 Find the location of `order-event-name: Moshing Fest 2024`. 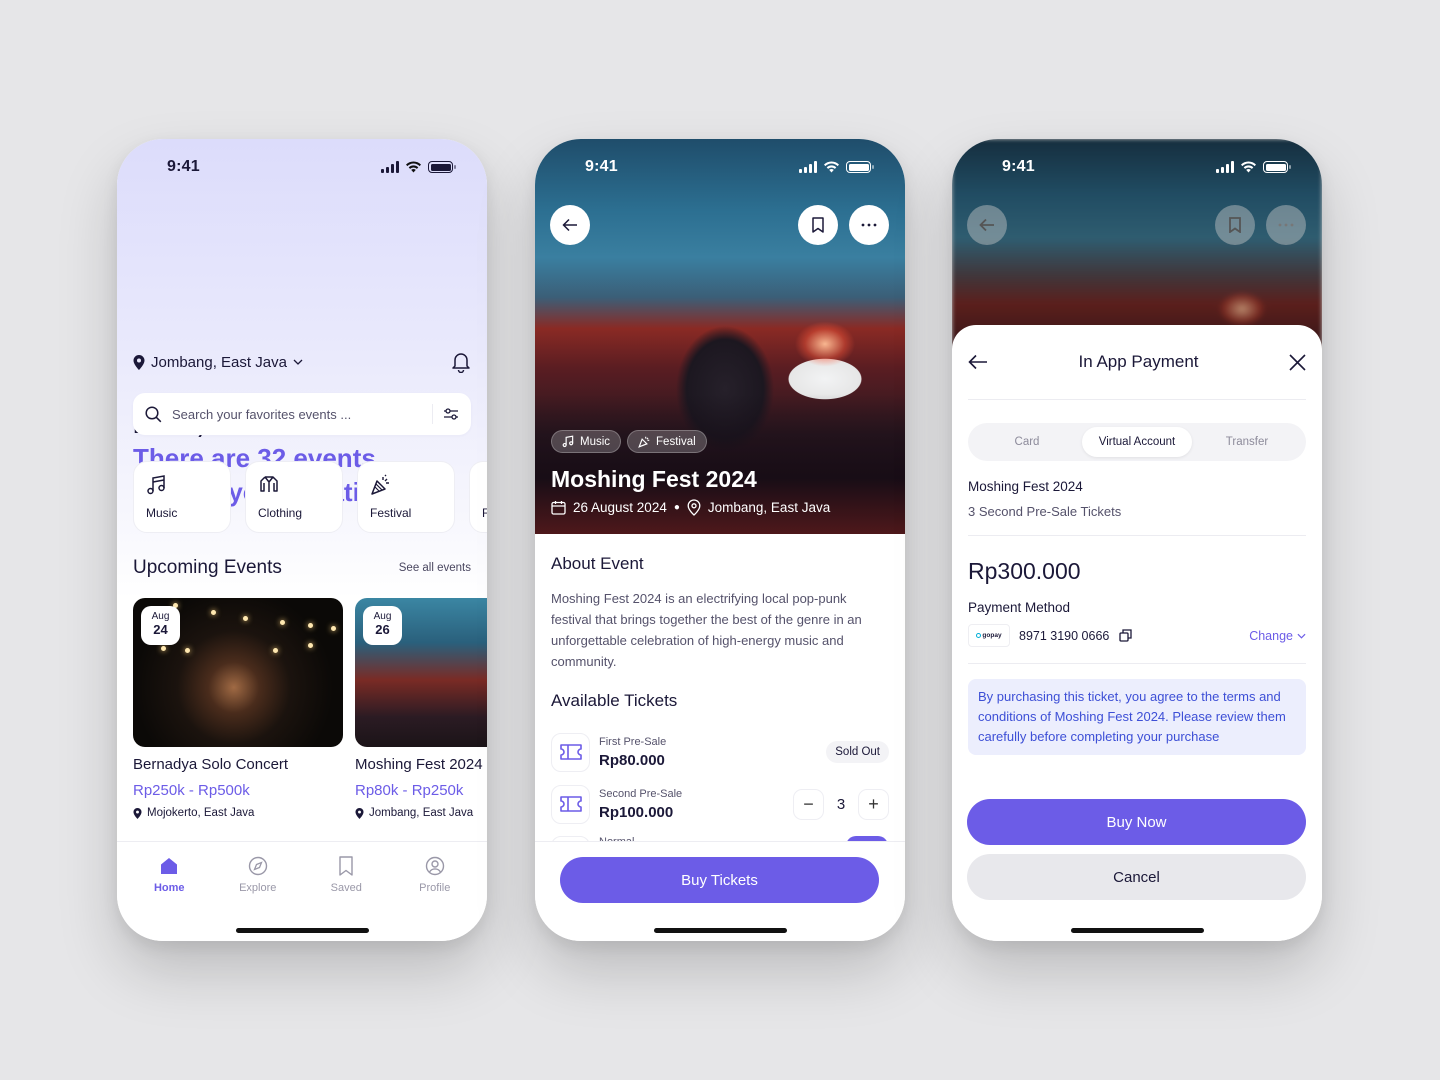

order-event-name: Moshing Fest 2024 is located at coordinates (1025, 486).